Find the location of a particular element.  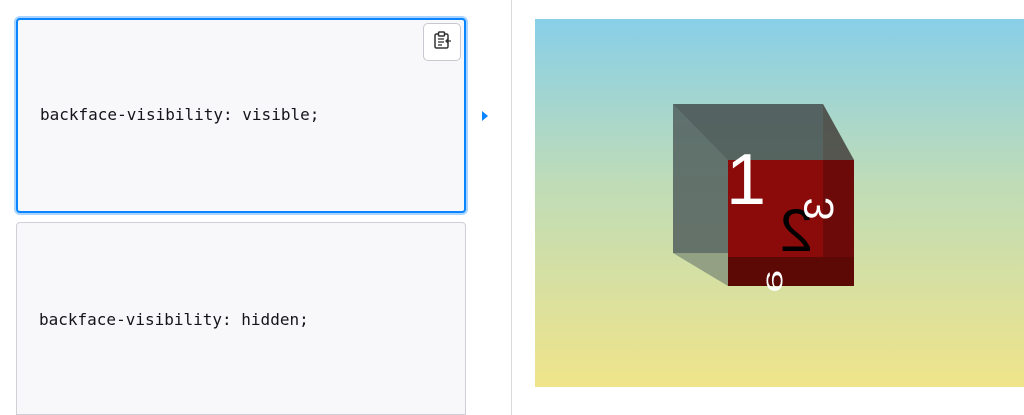

copy-button is located at coordinates (442, 42).